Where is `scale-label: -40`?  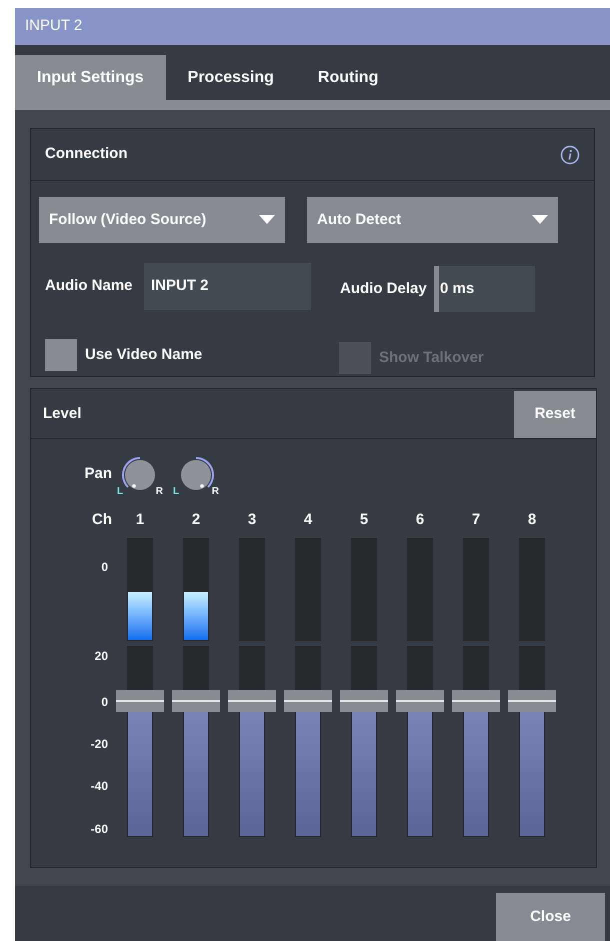 scale-label: -40 is located at coordinates (99, 786).